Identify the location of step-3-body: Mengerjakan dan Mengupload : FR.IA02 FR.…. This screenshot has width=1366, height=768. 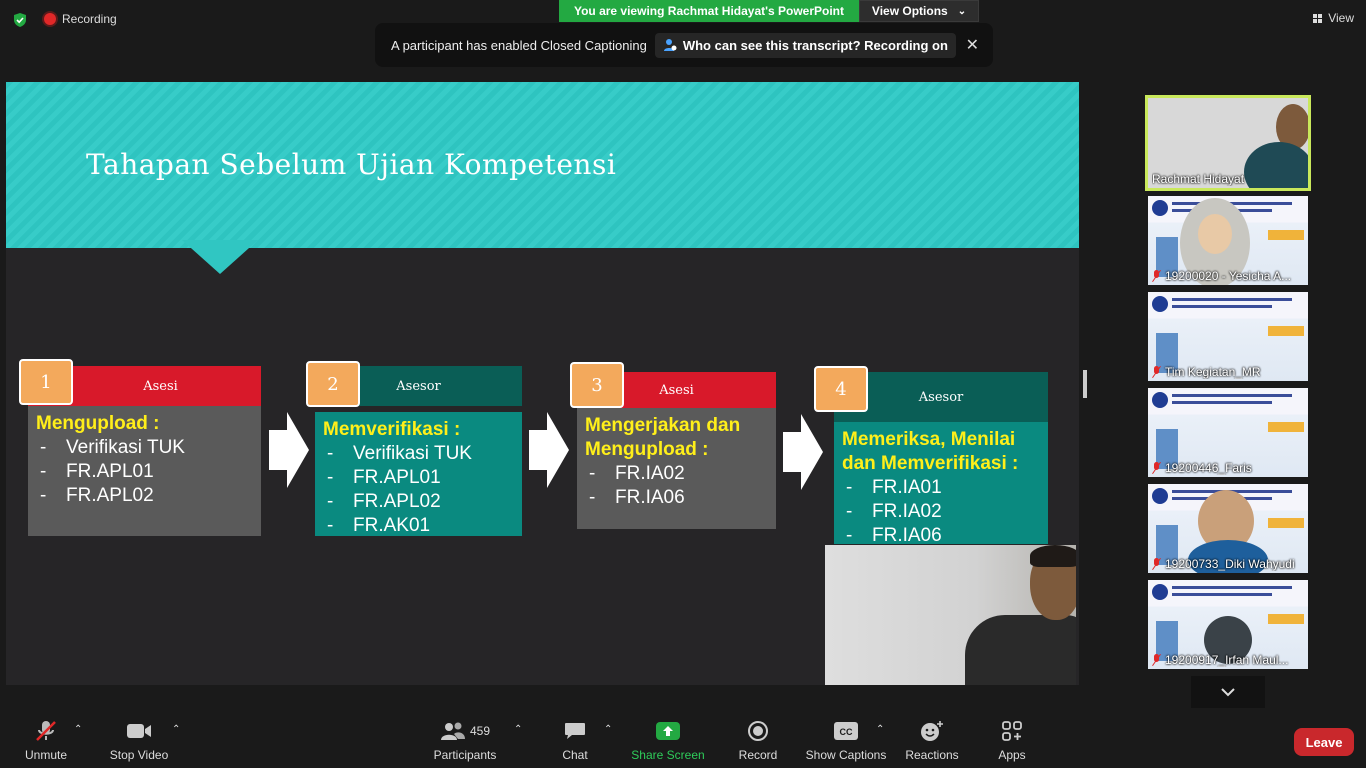
(676, 468).